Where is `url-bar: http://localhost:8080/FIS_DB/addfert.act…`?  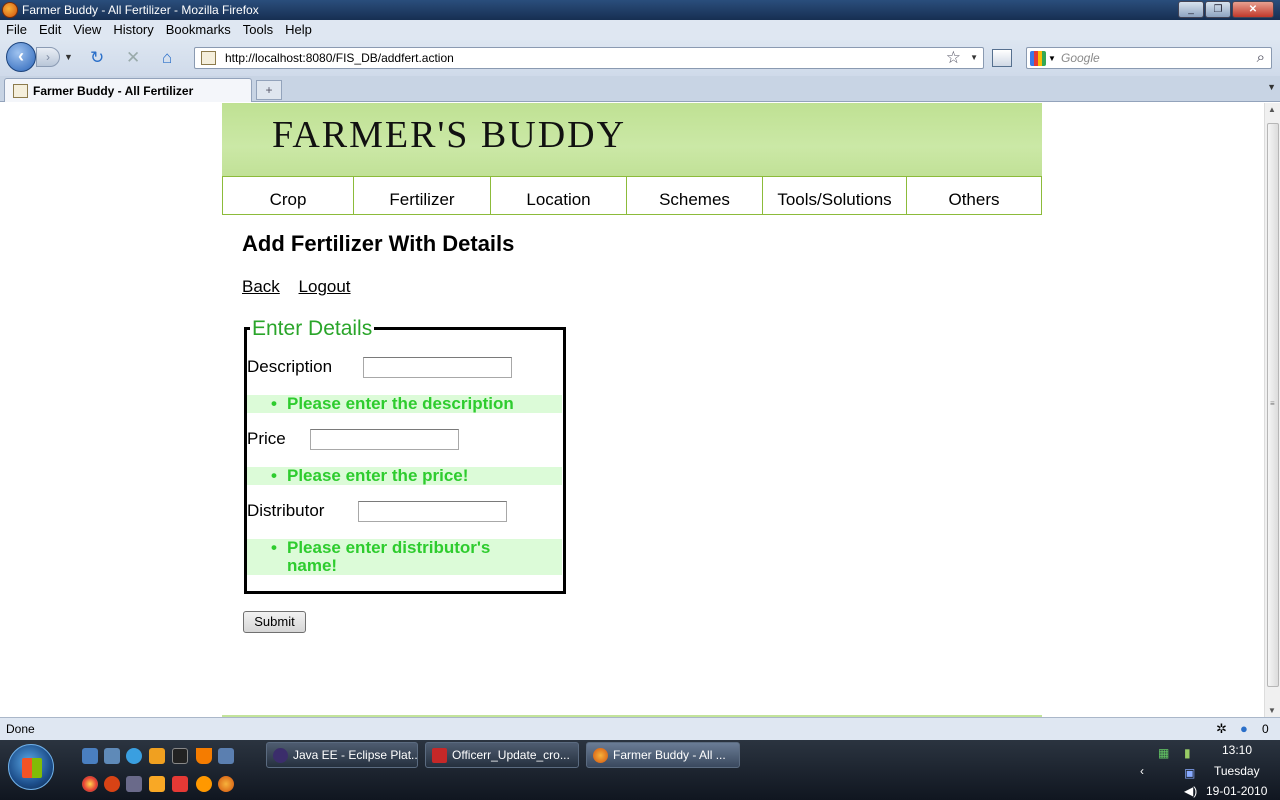 url-bar: http://localhost:8080/FIS_DB/addfert.act… is located at coordinates (589, 58).